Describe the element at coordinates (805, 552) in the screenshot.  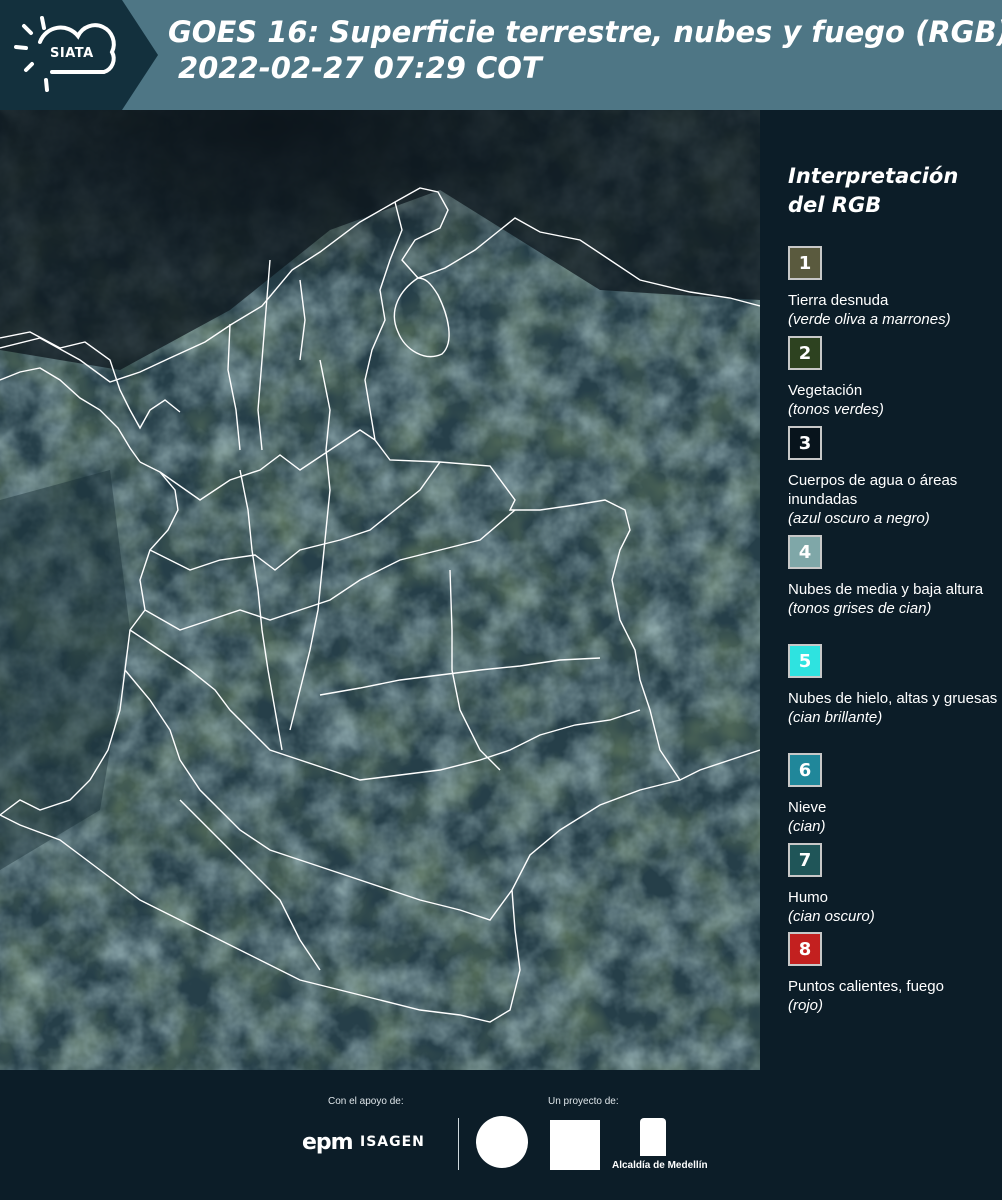
I see `legend-swatch: 4` at that location.